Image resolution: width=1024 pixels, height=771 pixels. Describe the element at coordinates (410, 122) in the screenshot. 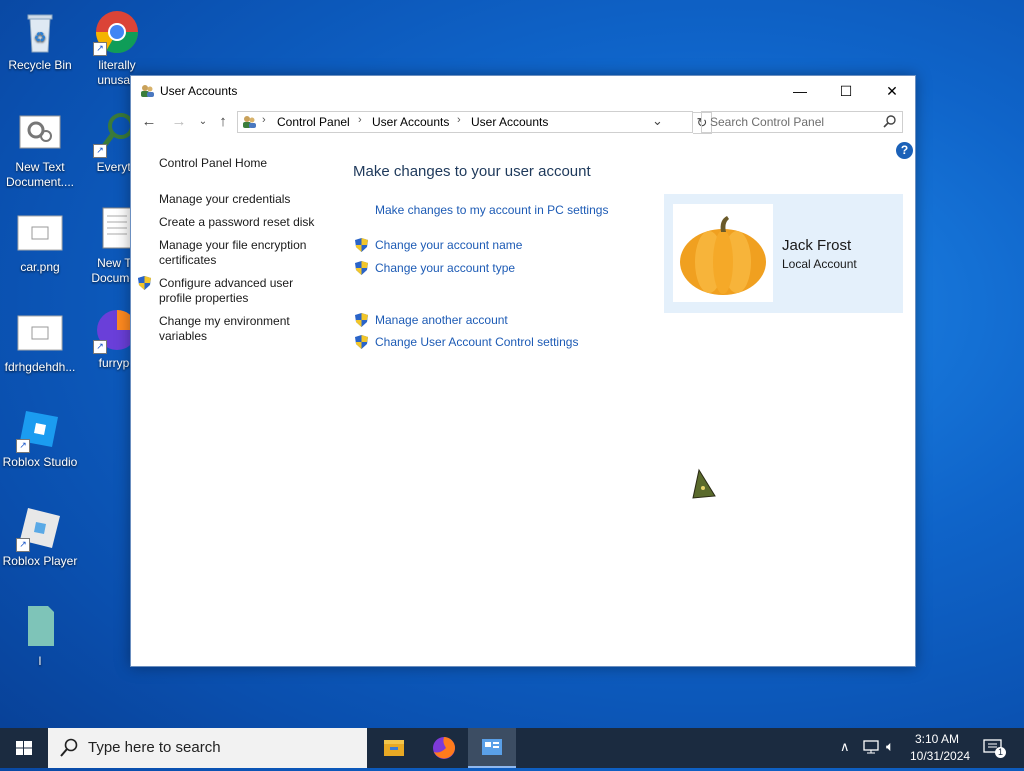

I see `breadcrumb-user-accounts: User Accounts` at that location.